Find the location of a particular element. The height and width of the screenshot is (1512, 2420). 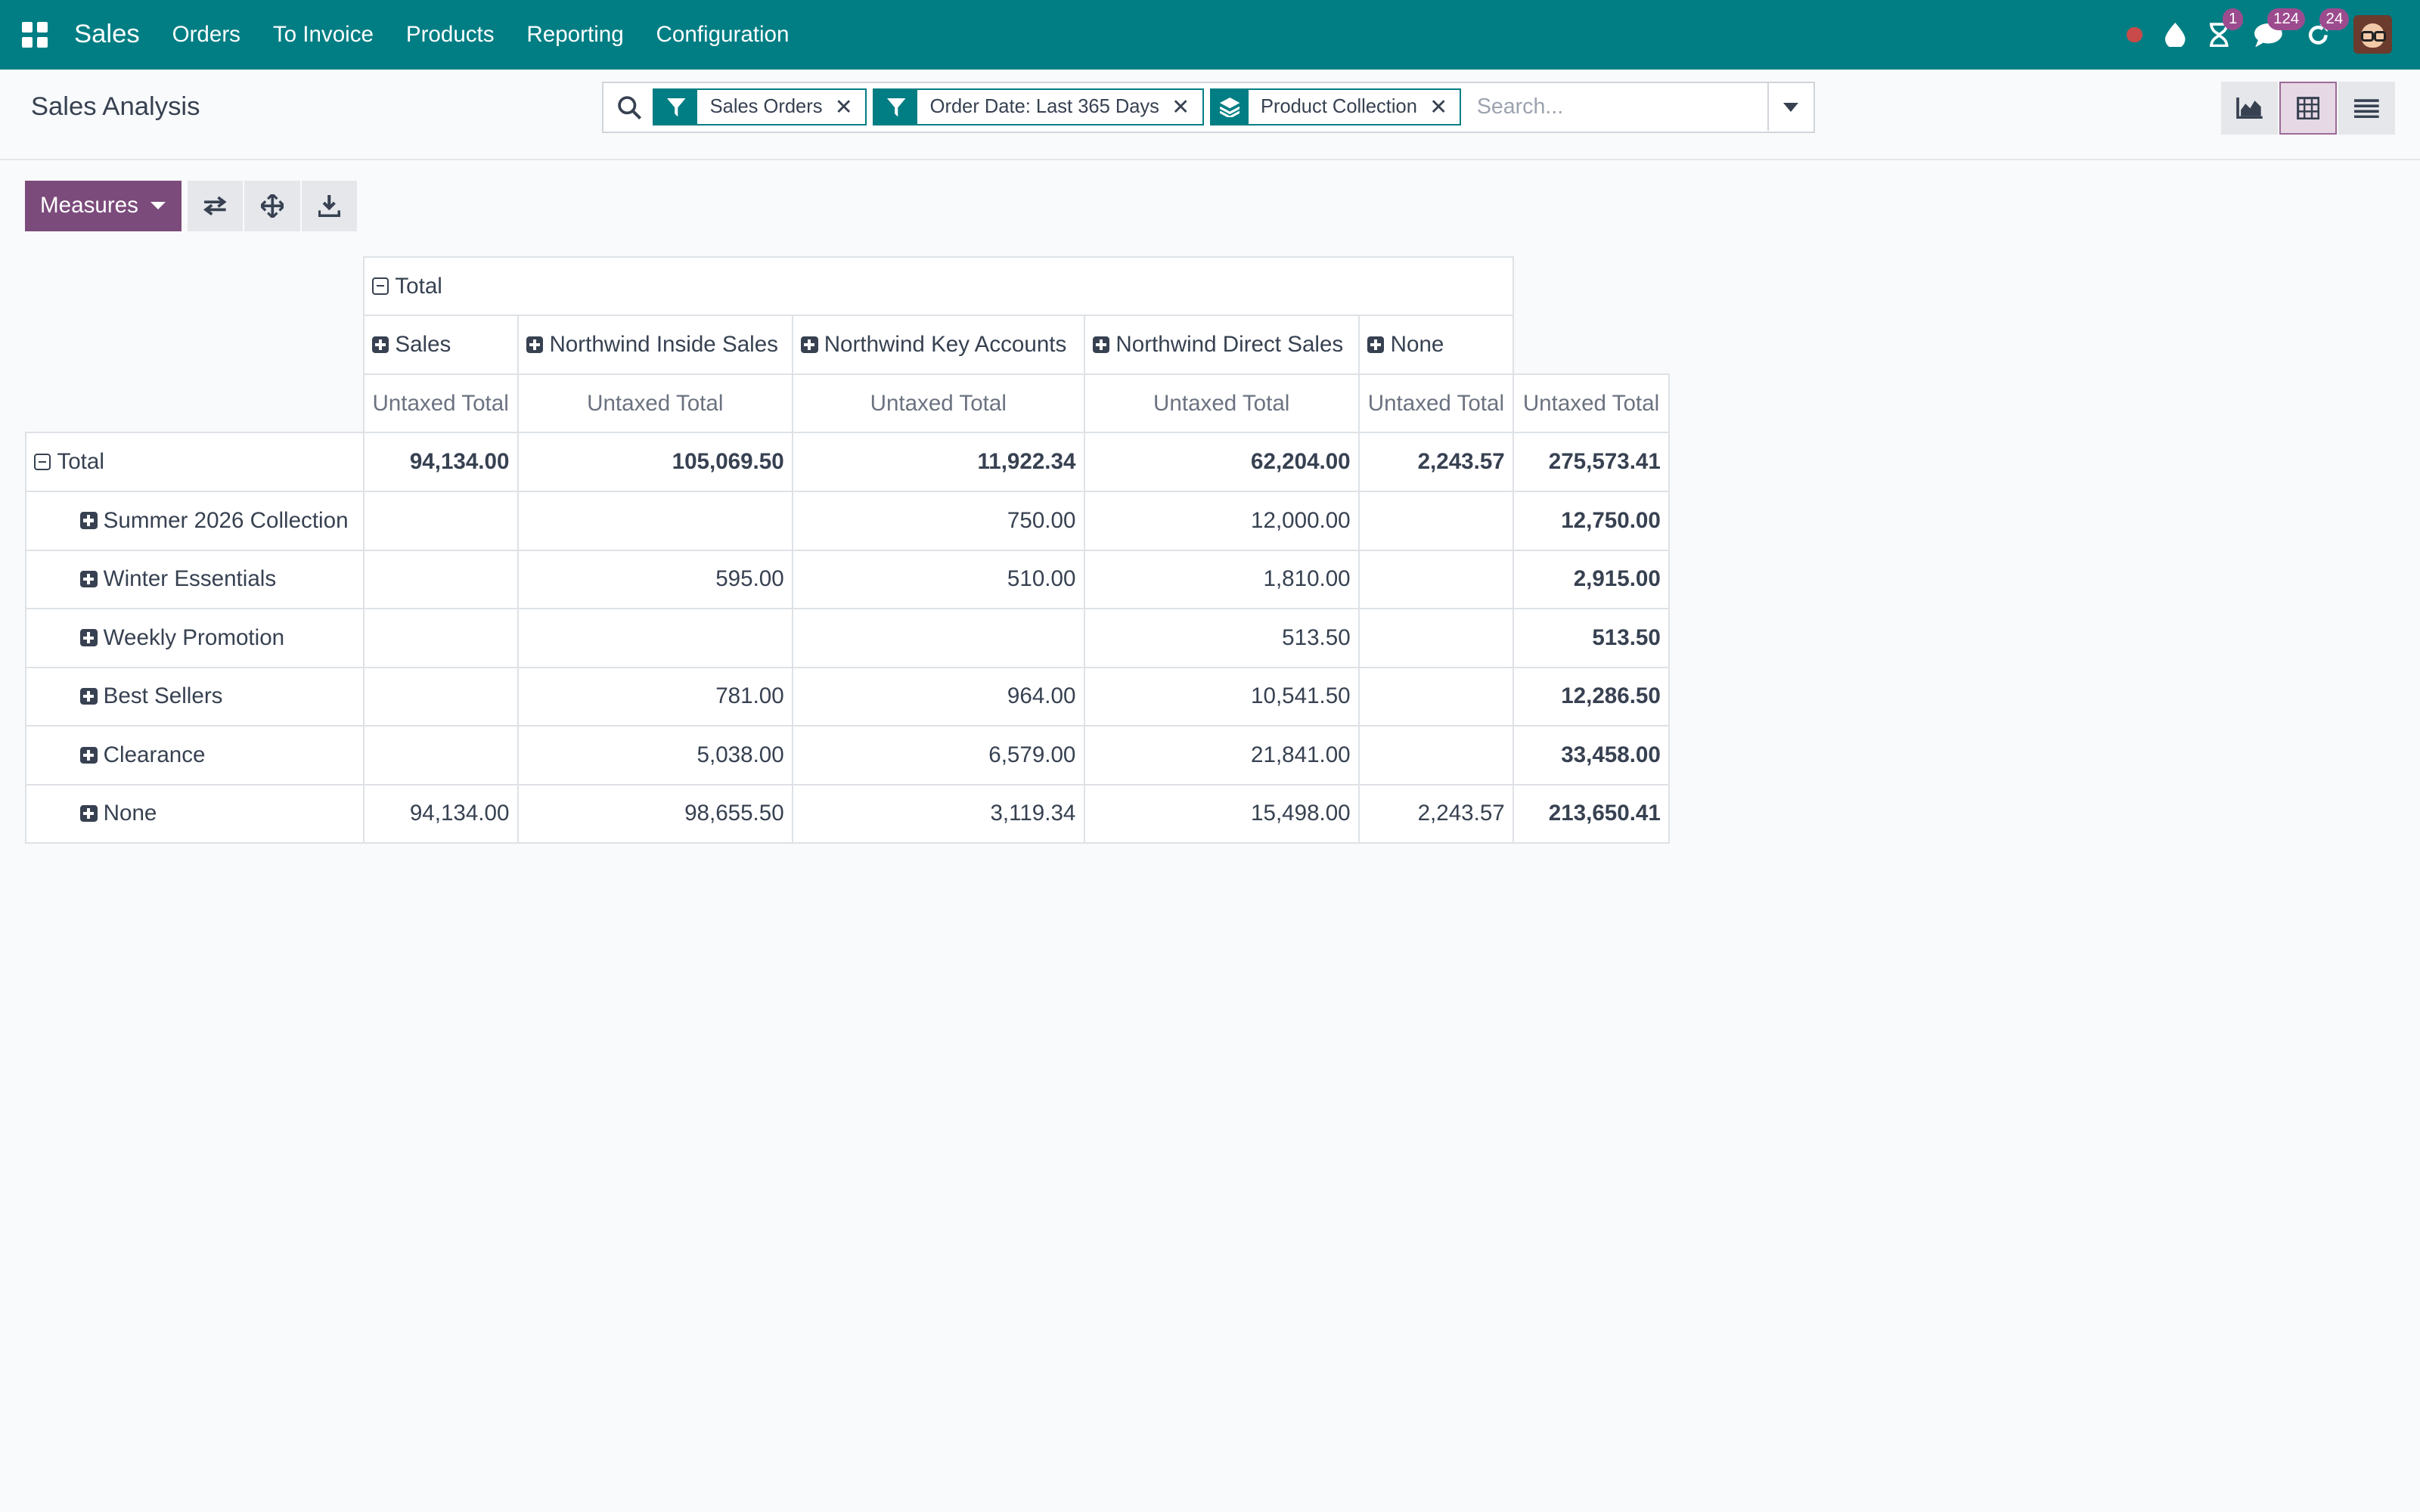

cell-total: 12,286.50 is located at coordinates (1591, 696).